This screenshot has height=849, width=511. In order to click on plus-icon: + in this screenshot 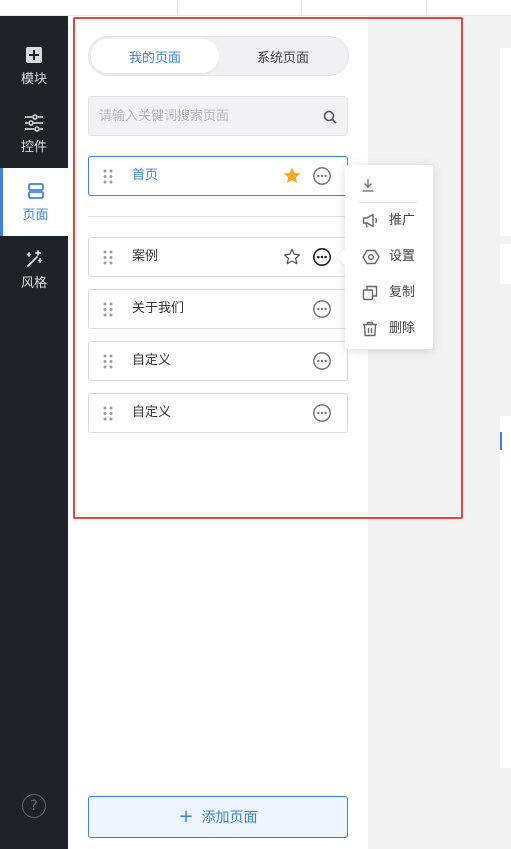, I will do `click(186, 816)`.